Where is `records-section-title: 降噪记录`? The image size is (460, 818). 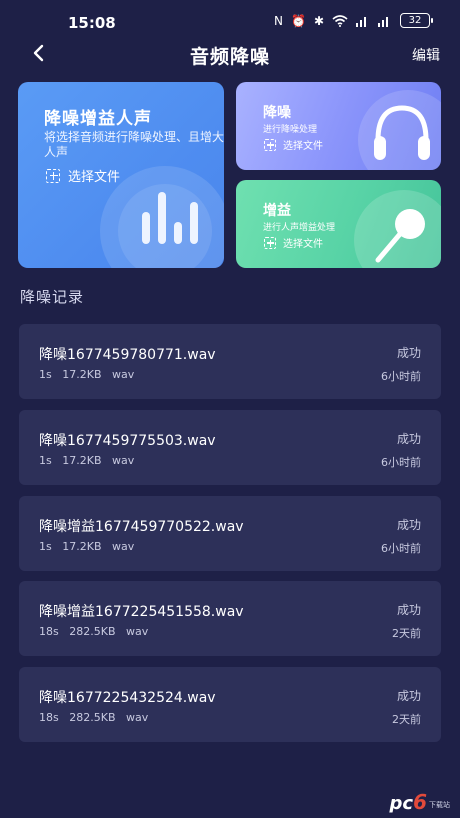
records-section-title: 降噪记录 is located at coordinates (52, 297).